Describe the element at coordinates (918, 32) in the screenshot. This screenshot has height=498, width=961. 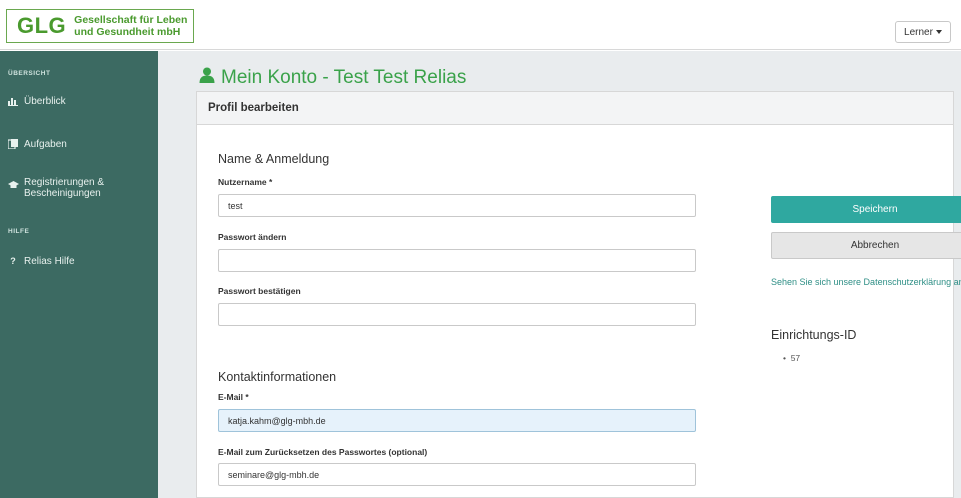
I see `role-label: Lerner` at that location.